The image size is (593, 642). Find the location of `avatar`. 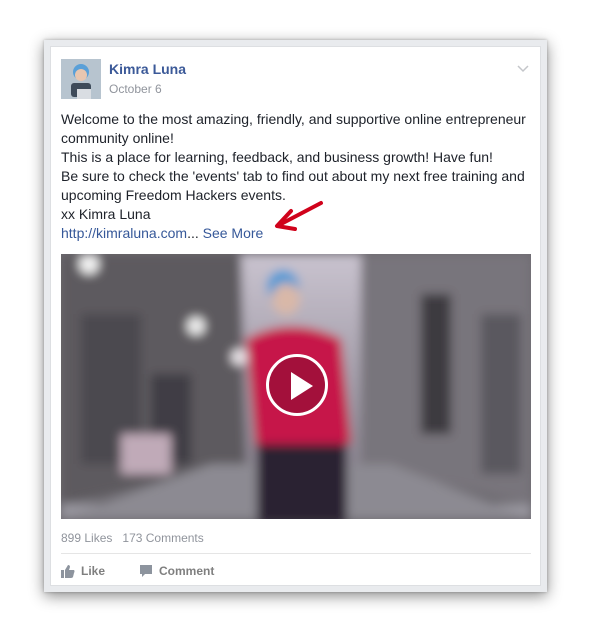

avatar is located at coordinates (81, 79).